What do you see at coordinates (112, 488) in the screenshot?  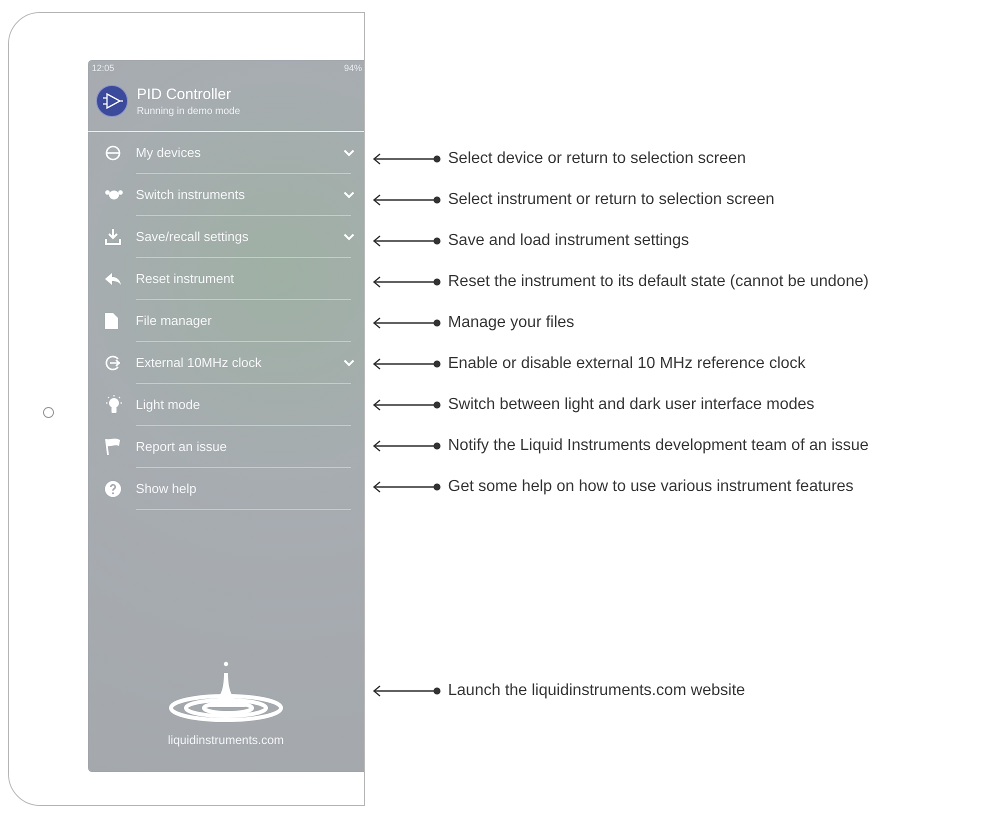 I see `help-icon` at bounding box center [112, 488].